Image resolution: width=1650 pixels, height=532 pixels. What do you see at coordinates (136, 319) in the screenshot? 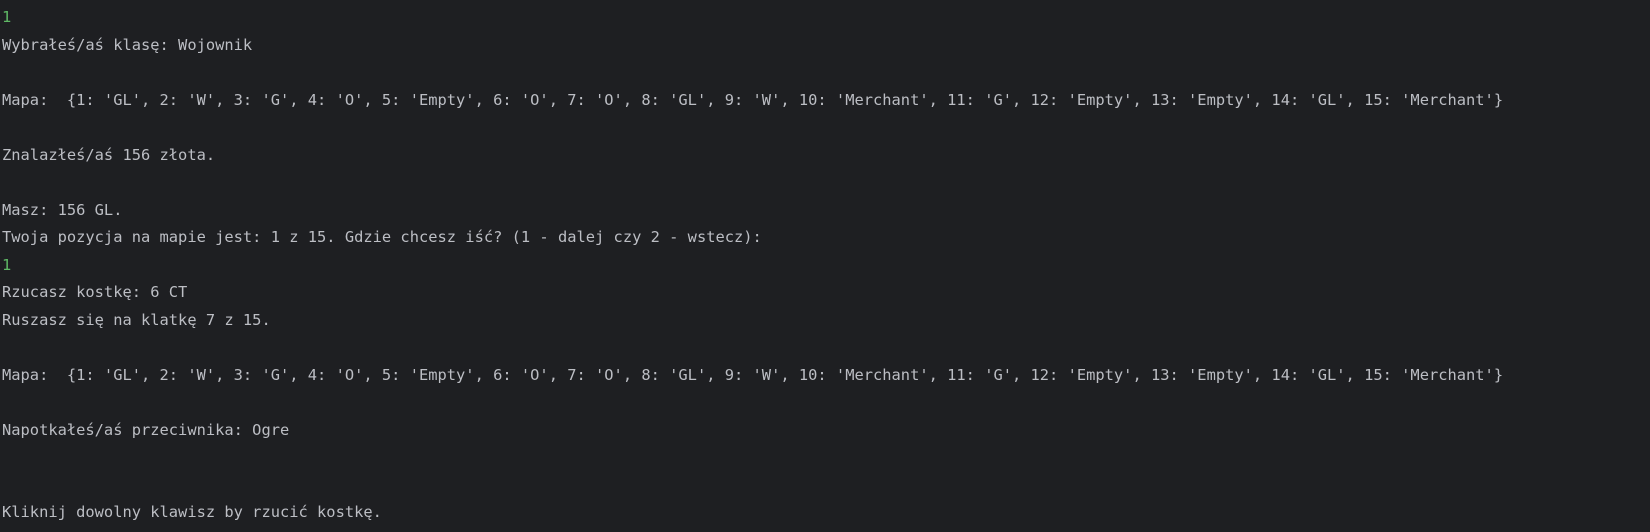
I see `move-line: Ruszasz się na klatkę 7 z 15.` at bounding box center [136, 319].